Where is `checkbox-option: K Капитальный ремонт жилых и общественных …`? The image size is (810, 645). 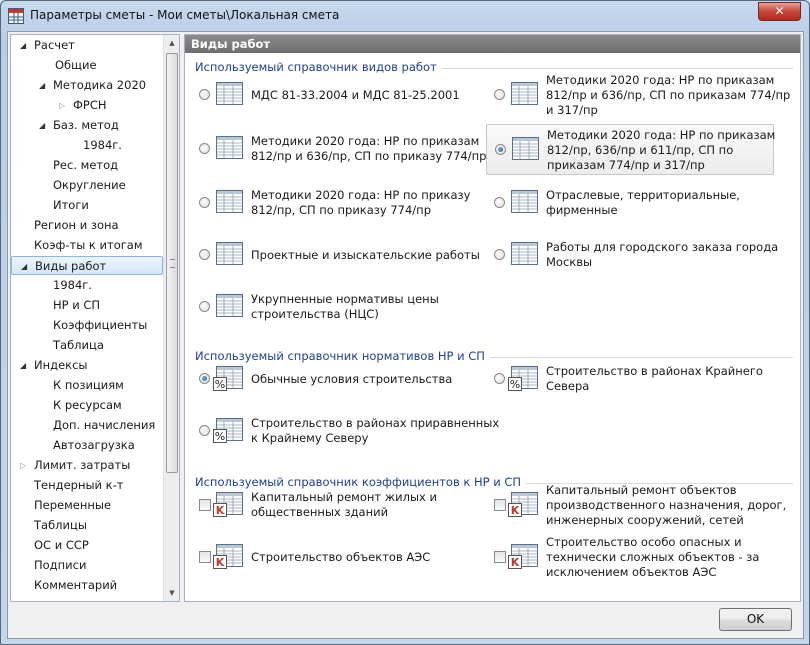
checkbox-option: K Капитальный ремонт жилых и общественных … is located at coordinates (335, 505).